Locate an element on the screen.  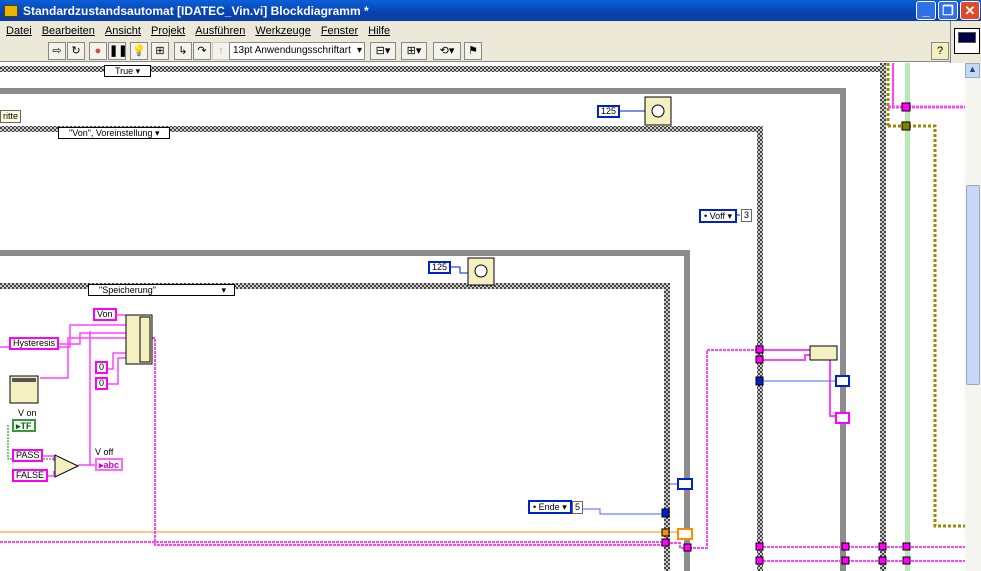
label-v-on: V on is located at coordinates (27, 413).